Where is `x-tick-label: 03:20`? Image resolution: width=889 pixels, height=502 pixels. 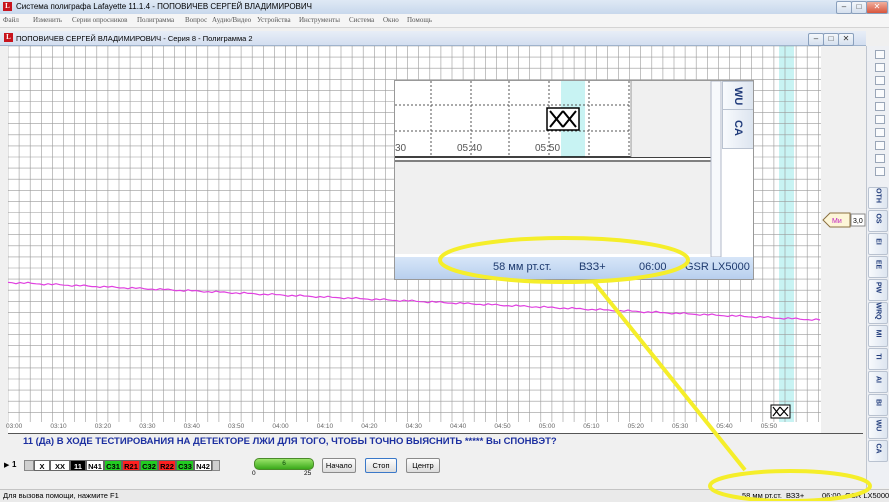 x-tick-label: 03:20 is located at coordinates (103, 426).